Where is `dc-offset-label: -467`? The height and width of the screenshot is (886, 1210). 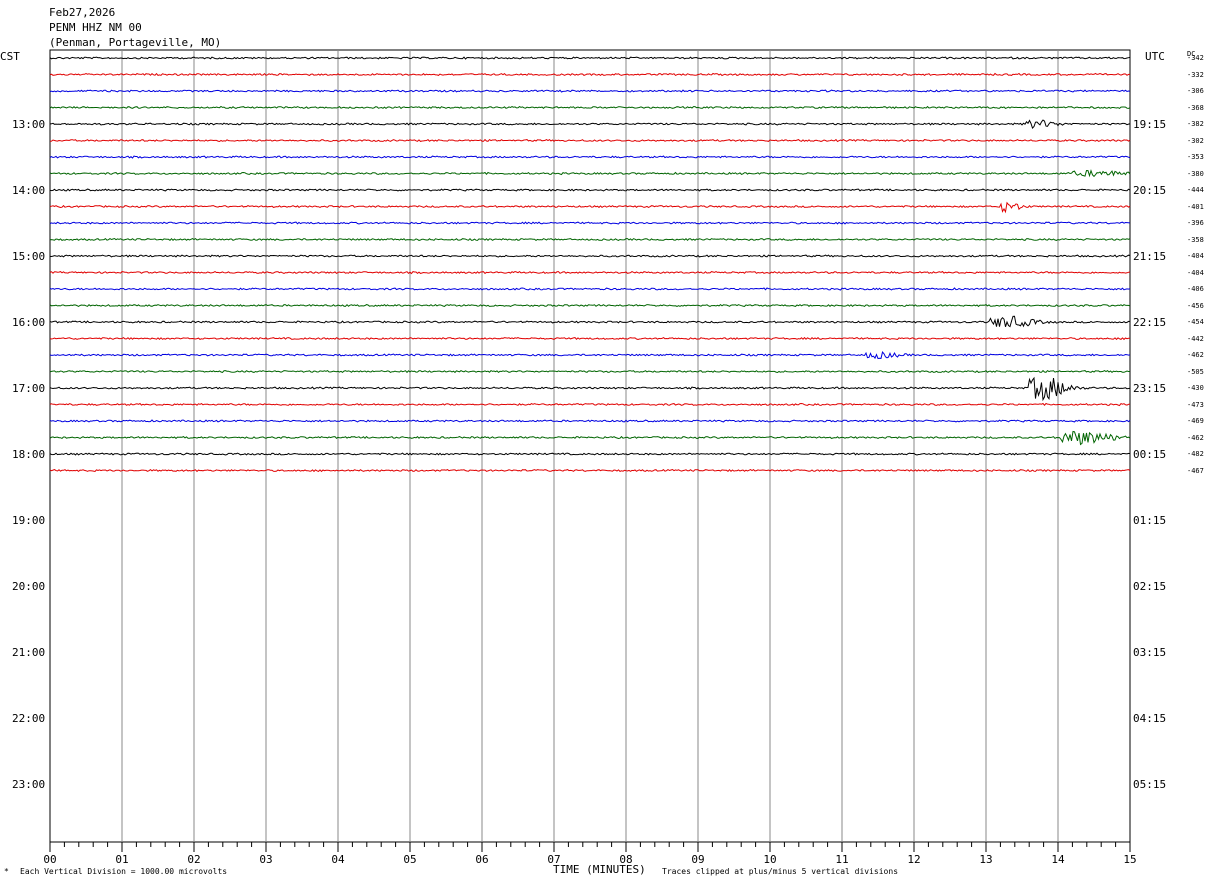
dc-offset-label: -467 is located at coordinates (1195, 470).